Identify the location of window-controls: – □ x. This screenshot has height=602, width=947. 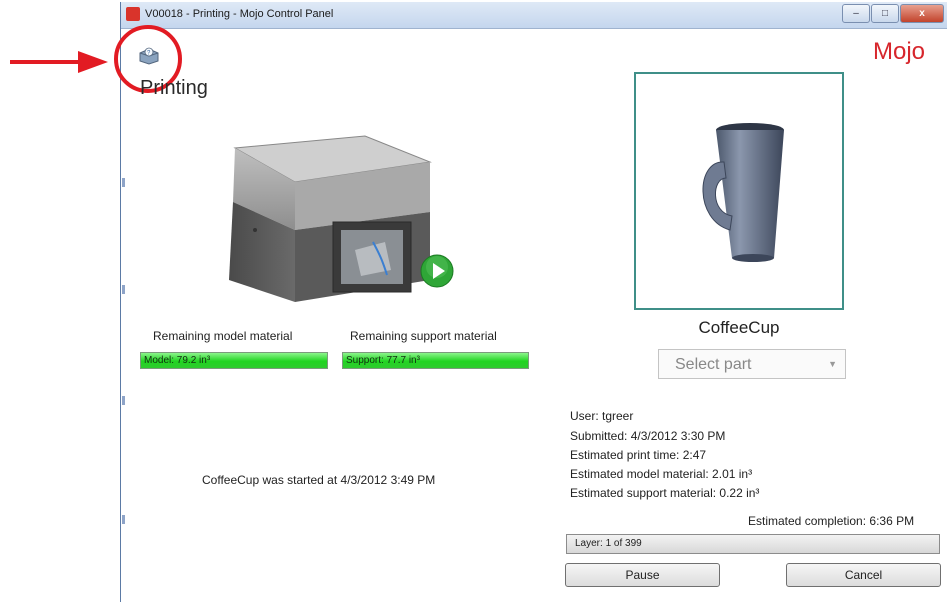
(892, 13).